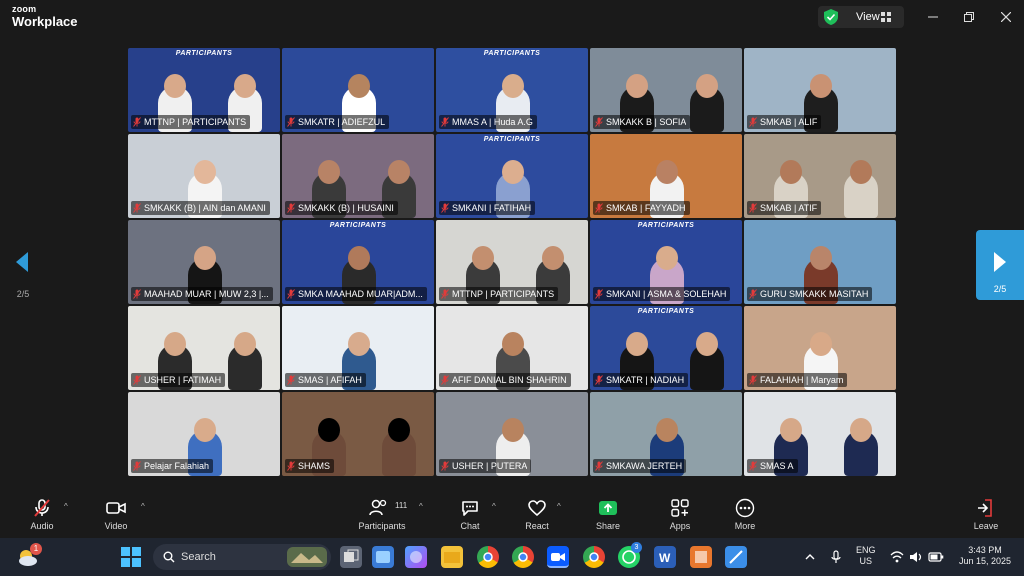 The width and height of the screenshot is (1024, 576). I want to click on participant-name-label: SMKAKK (B) | HUSAINI, so click(341, 208).